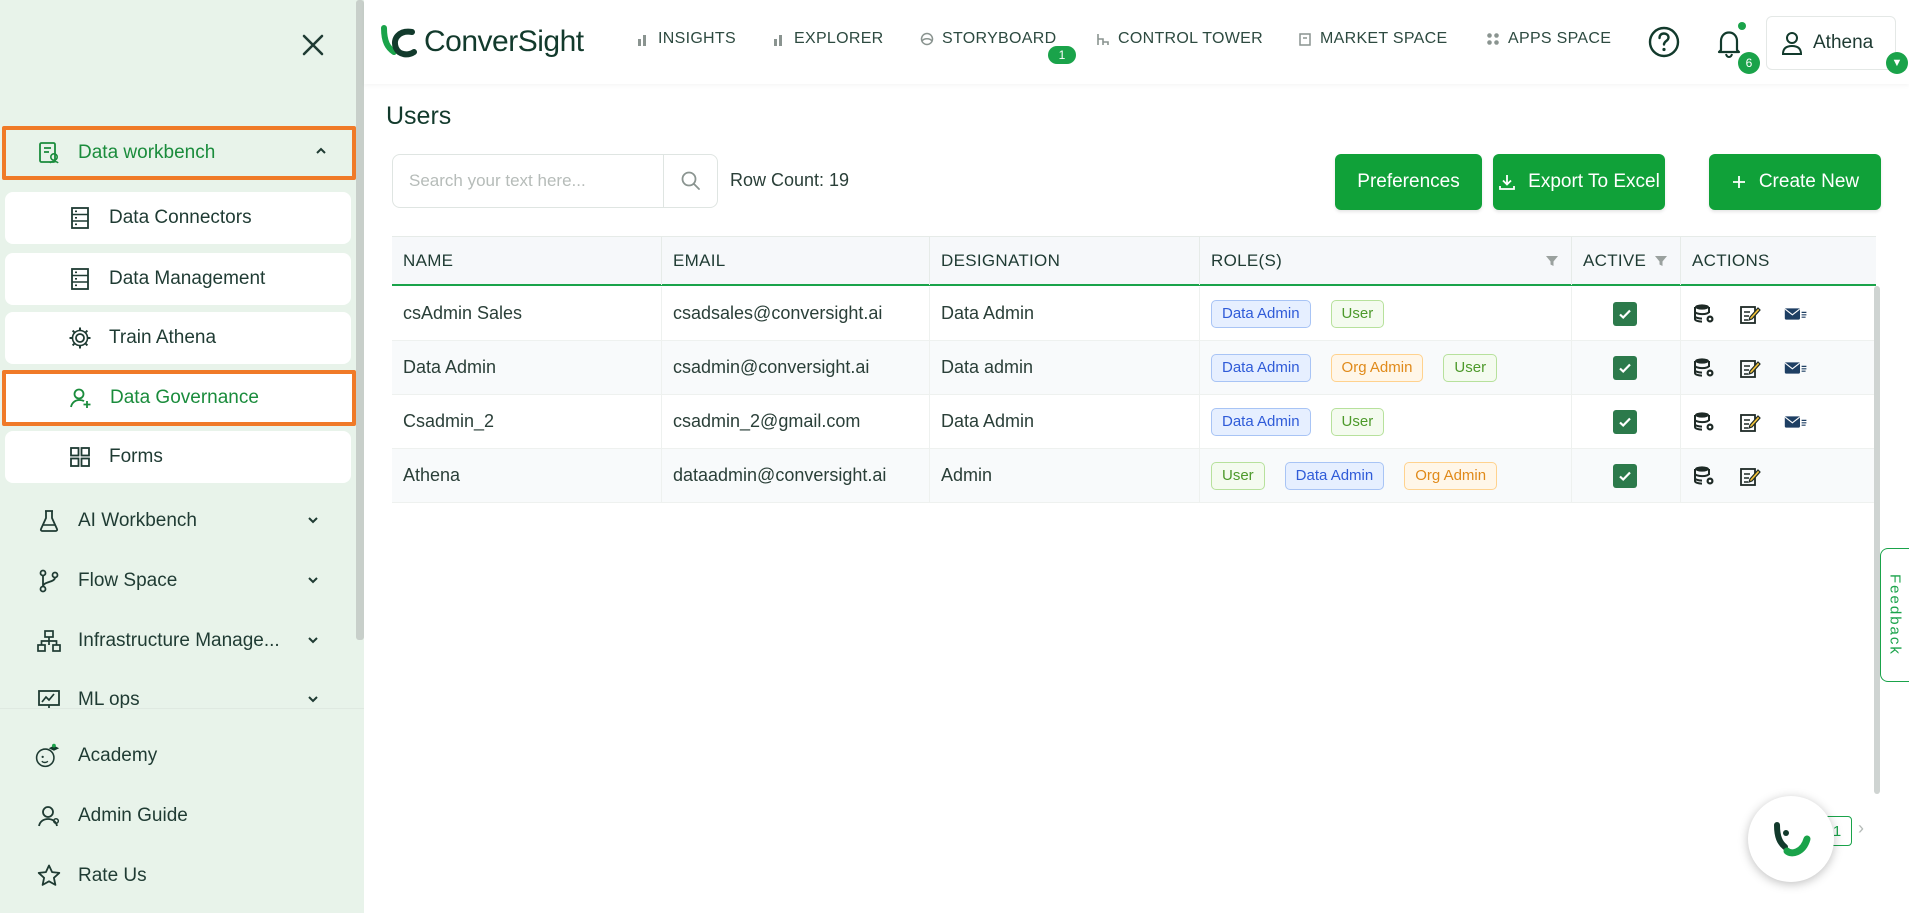 This screenshot has height=913, width=1909. Describe the element at coordinates (697, 38) in the screenshot. I see `nav-label: INSIGHTS` at that location.